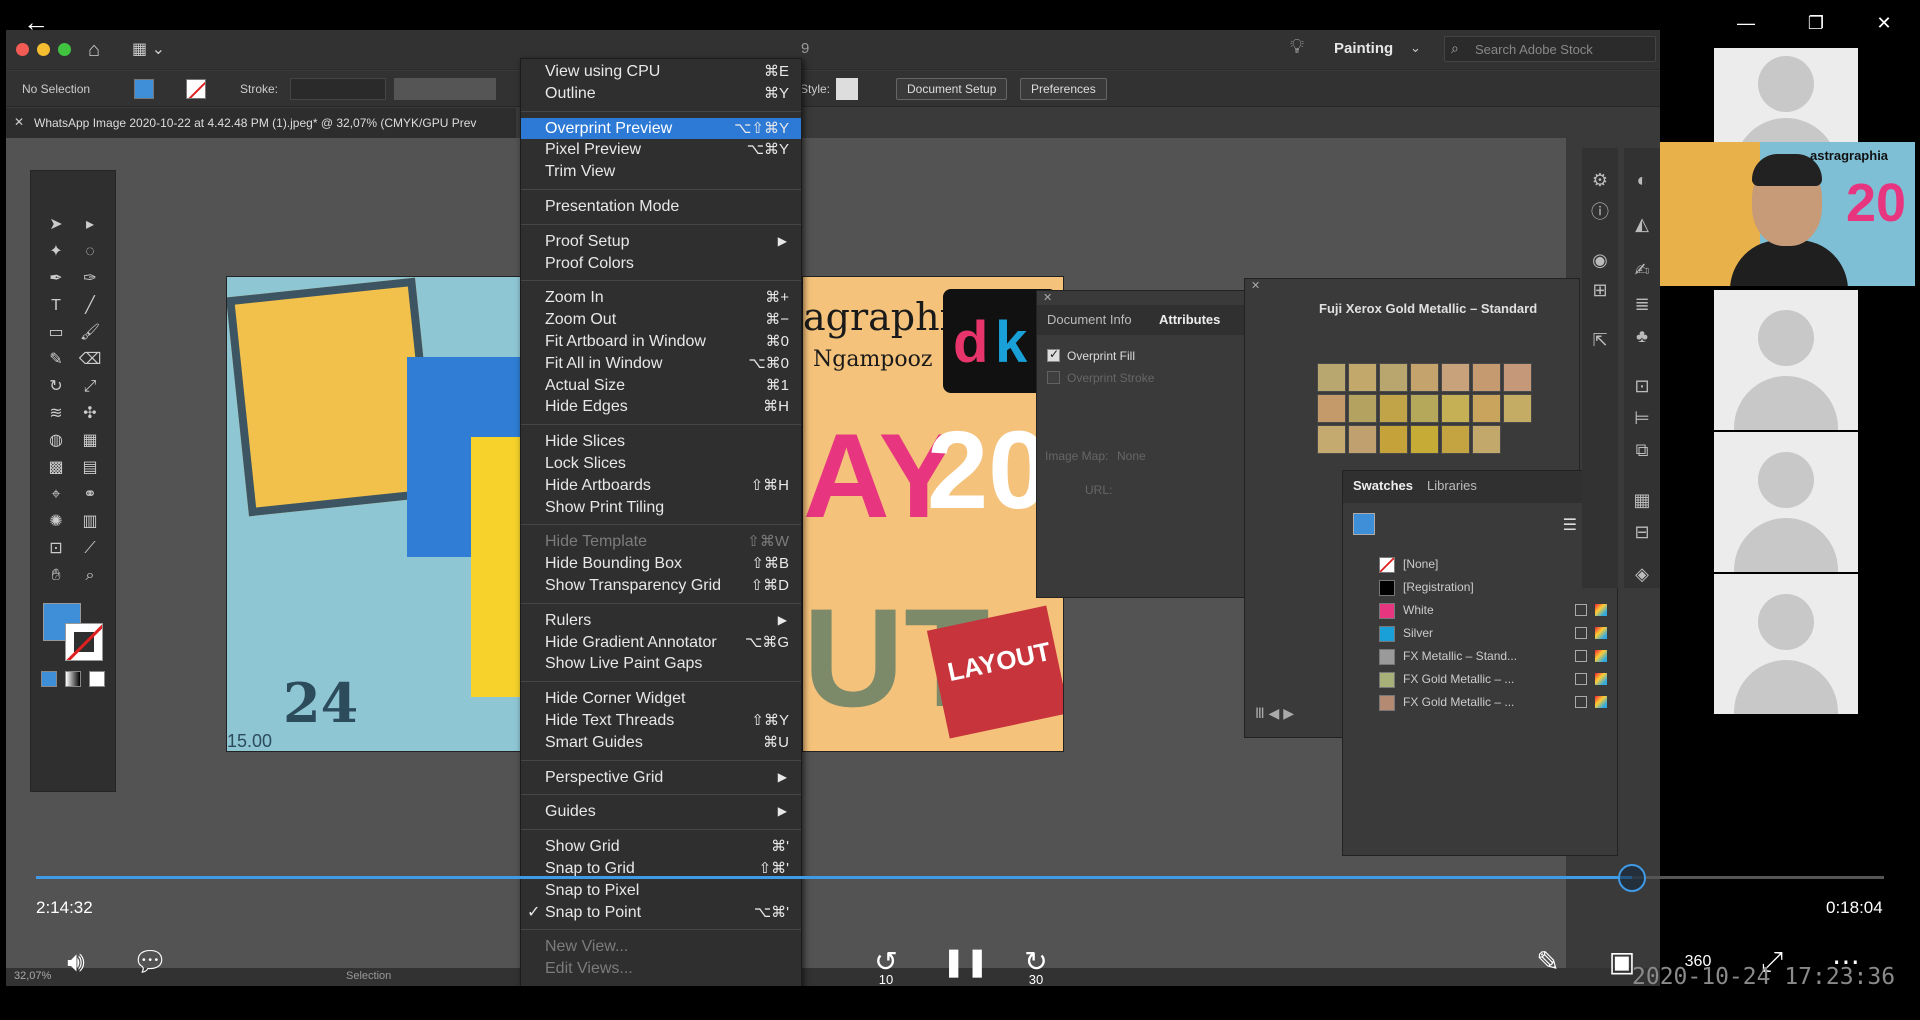  What do you see at coordinates (1642, 450) in the screenshot?
I see `pathfinder-icon: ⧉` at bounding box center [1642, 450].